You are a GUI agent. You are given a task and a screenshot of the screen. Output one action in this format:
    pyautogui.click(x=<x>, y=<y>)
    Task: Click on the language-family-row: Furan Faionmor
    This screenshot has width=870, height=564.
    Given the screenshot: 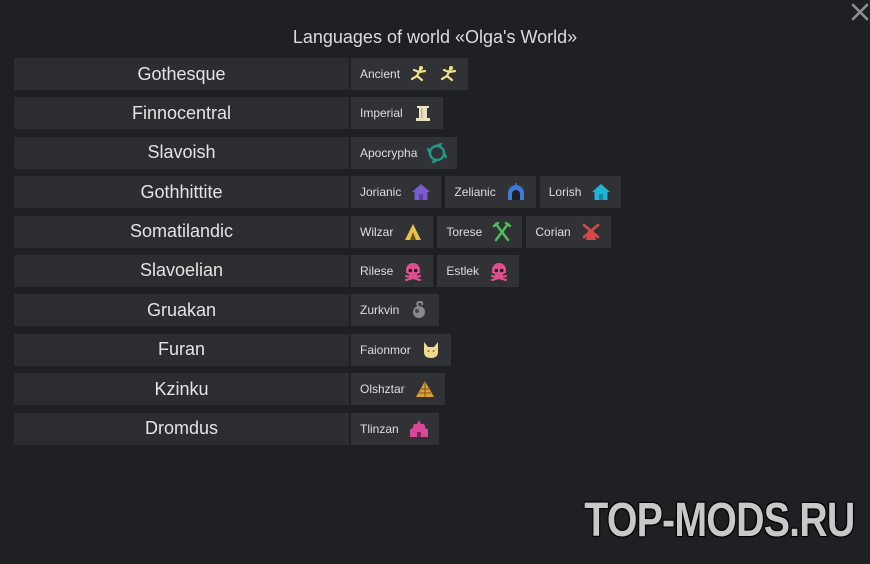 What is the action you would take?
    pyautogui.click(x=434, y=349)
    